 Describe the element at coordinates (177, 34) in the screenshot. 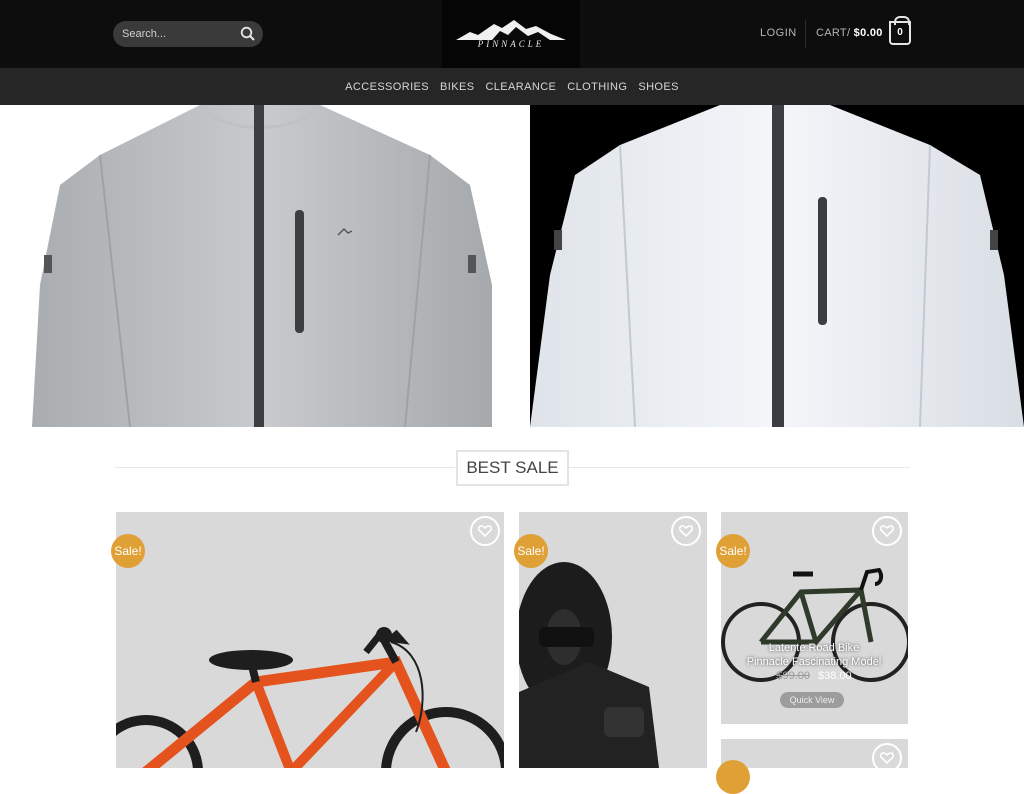

I see `search-input` at that location.